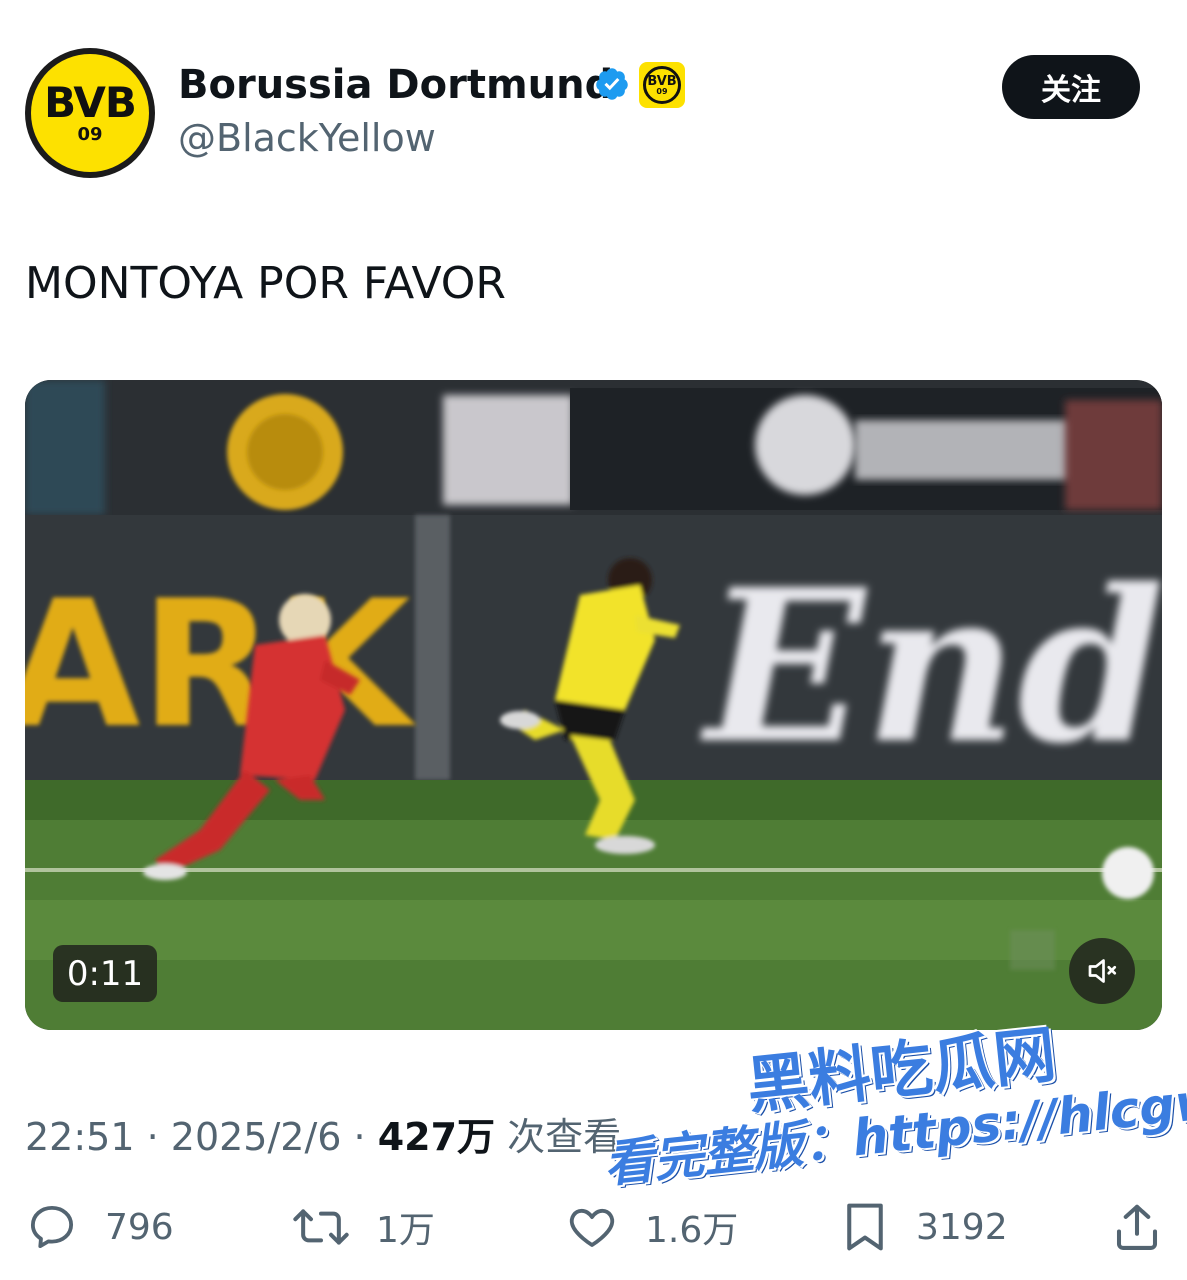  Describe the element at coordinates (612, 84) in the screenshot. I see `verified-badge-icon` at that location.